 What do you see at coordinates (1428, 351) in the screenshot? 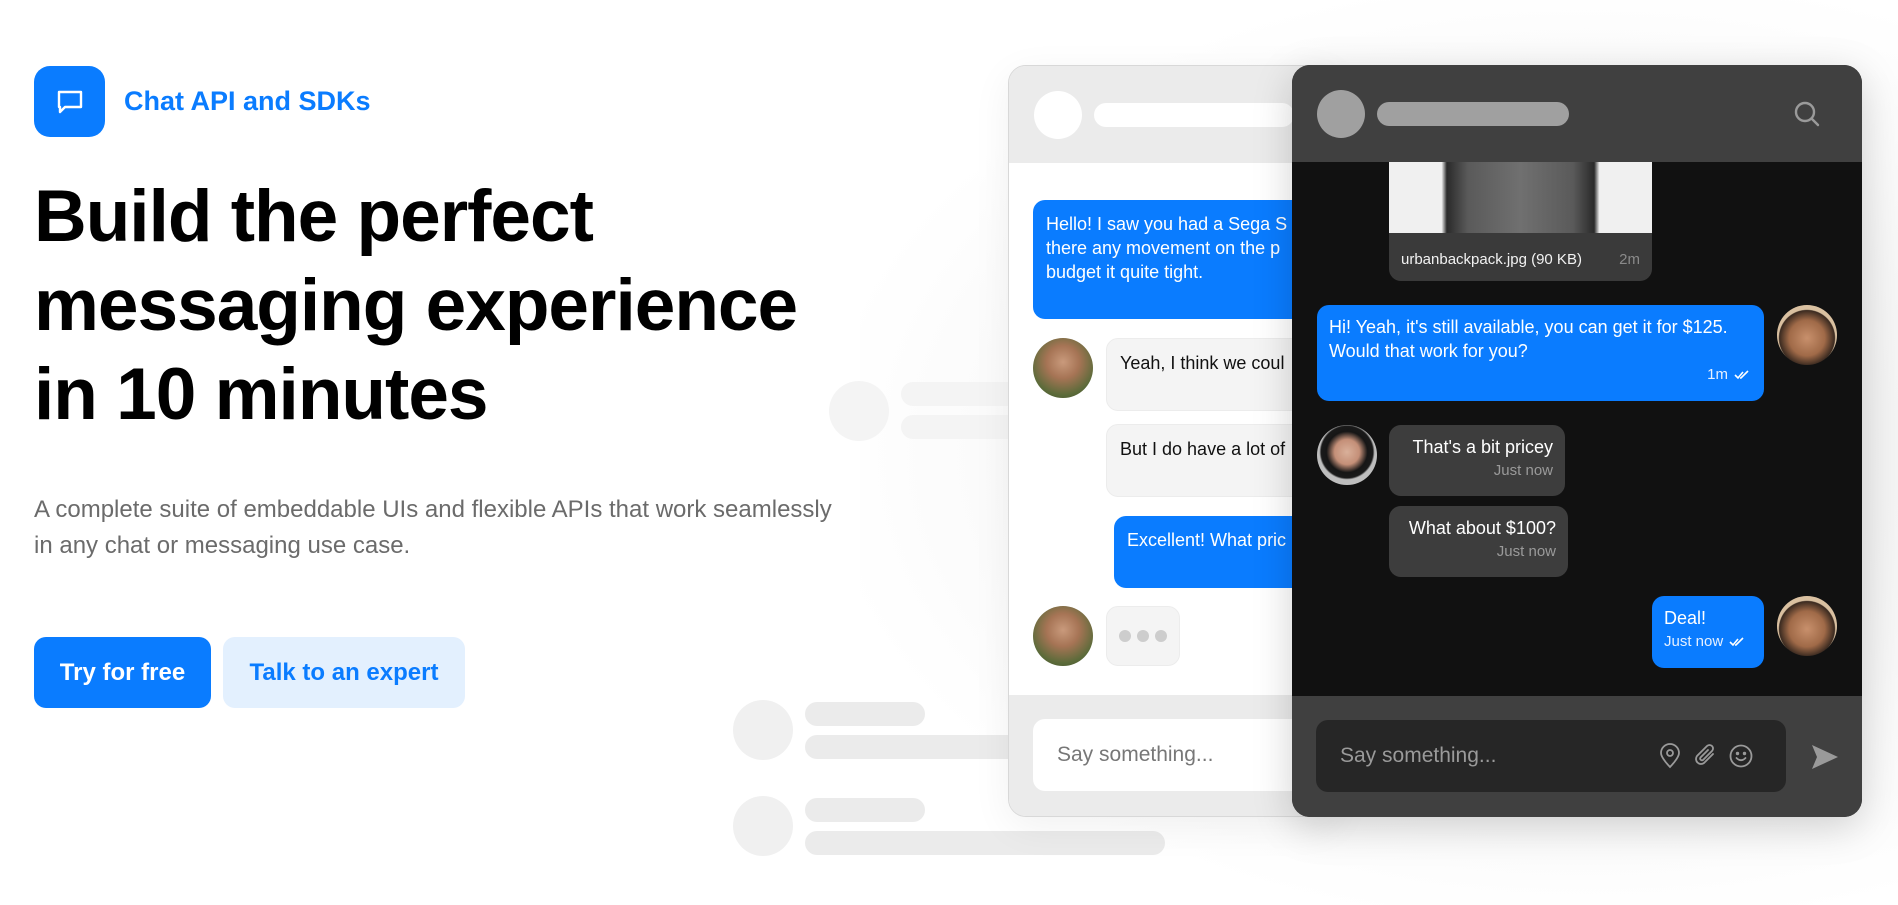
I see `message-text: Would that work for you?` at bounding box center [1428, 351].